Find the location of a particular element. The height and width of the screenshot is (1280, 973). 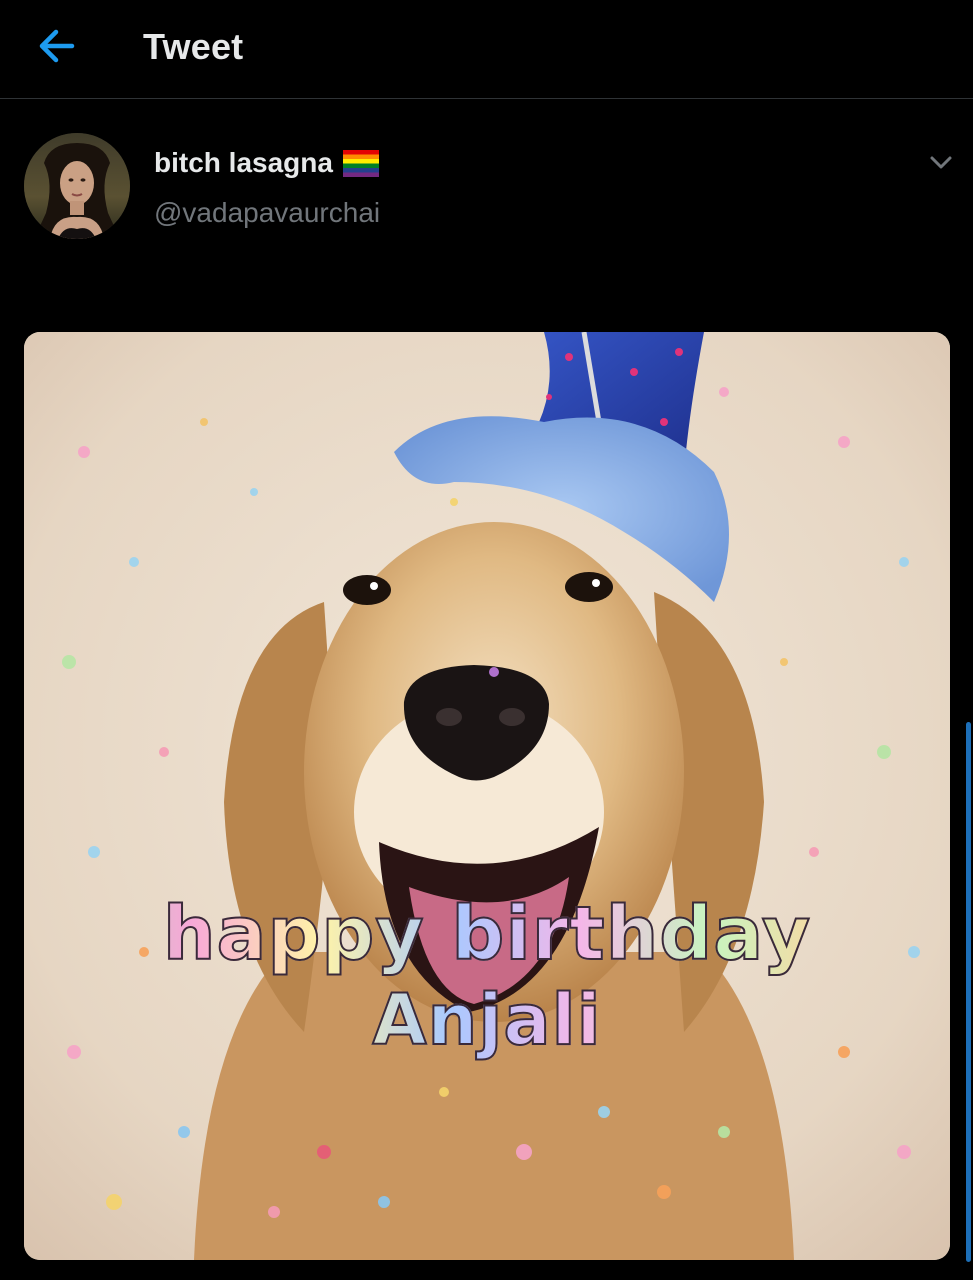

author-avatar is located at coordinates (77, 186).